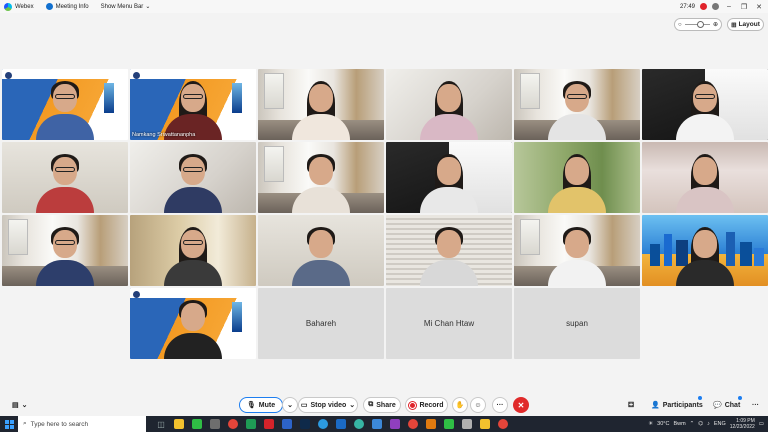 This screenshot has height=432, width=768. What do you see at coordinates (431, 424) in the screenshot?
I see `illustrator-icon` at bounding box center [431, 424].